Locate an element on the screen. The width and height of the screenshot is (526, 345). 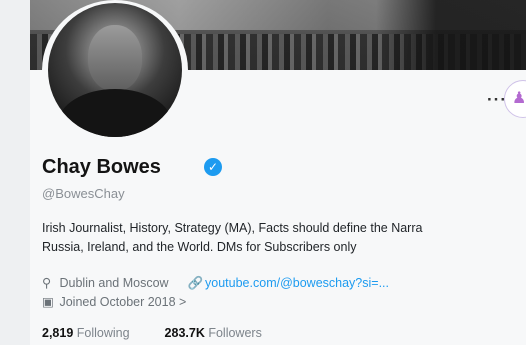
display-name: Chay Bowes is located at coordinates (101, 167).